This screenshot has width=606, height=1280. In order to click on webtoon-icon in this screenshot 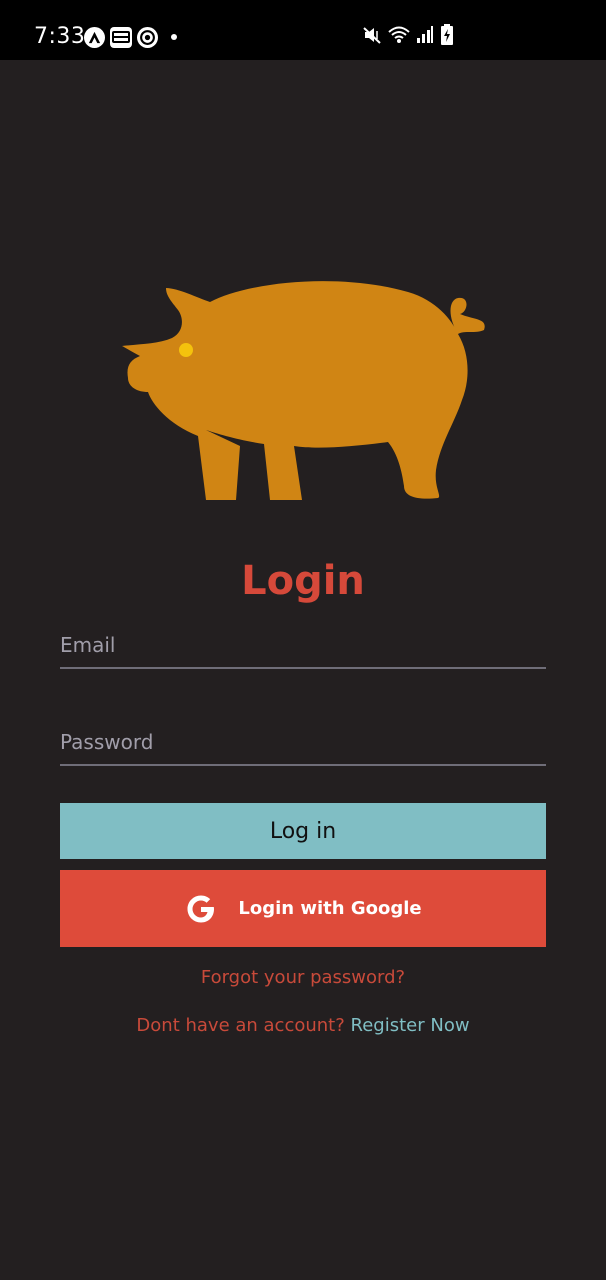, I will do `click(121, 37)`.